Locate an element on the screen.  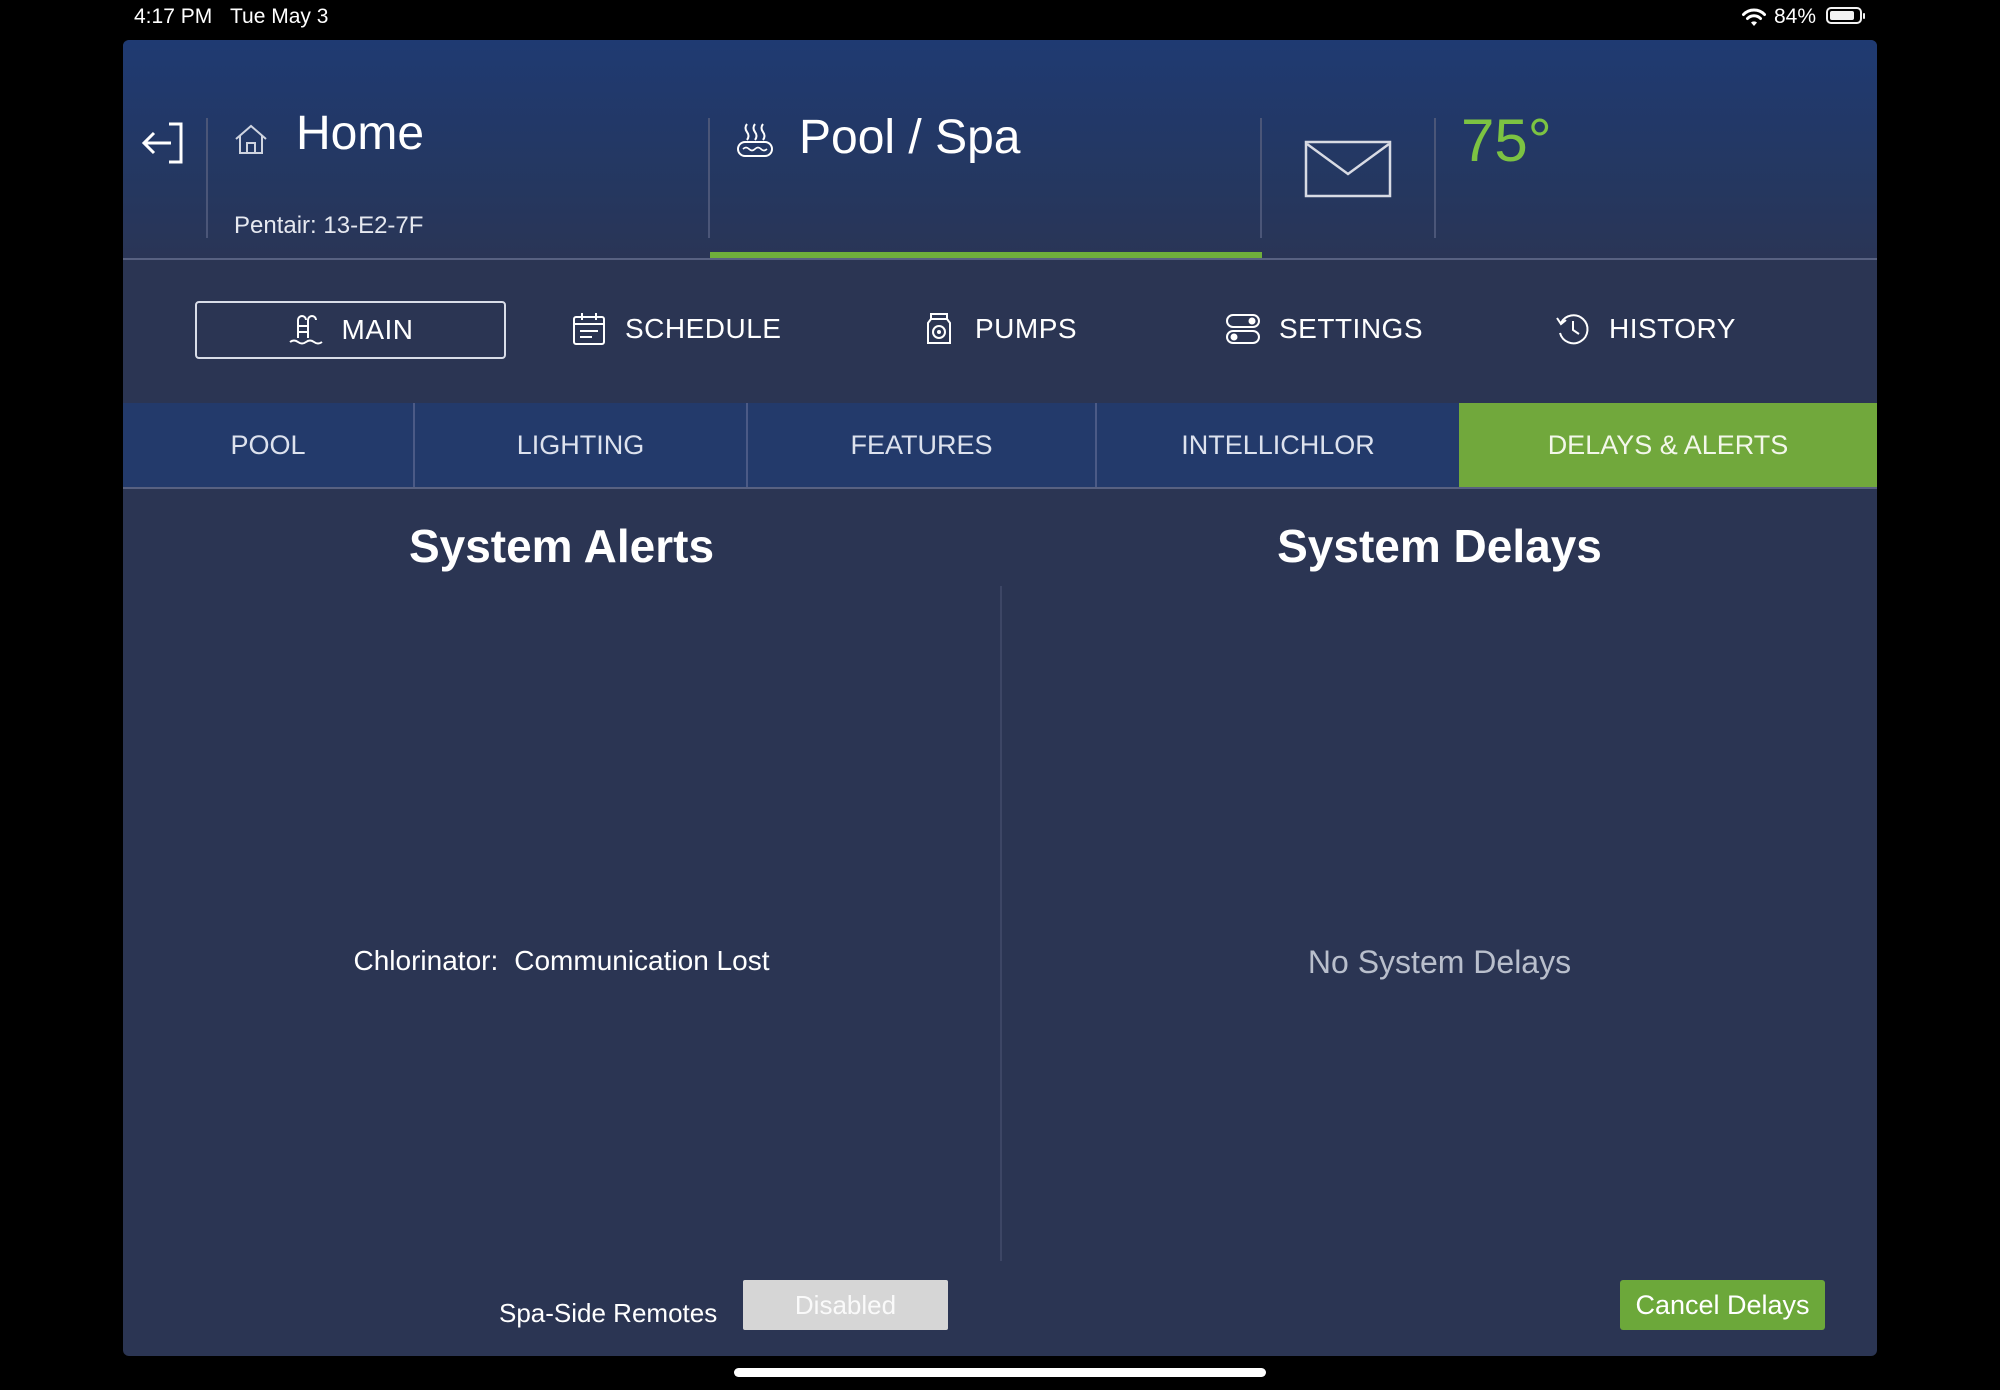
nav-schedule-label: SCHEDULE is located at coordinates (703, 328).